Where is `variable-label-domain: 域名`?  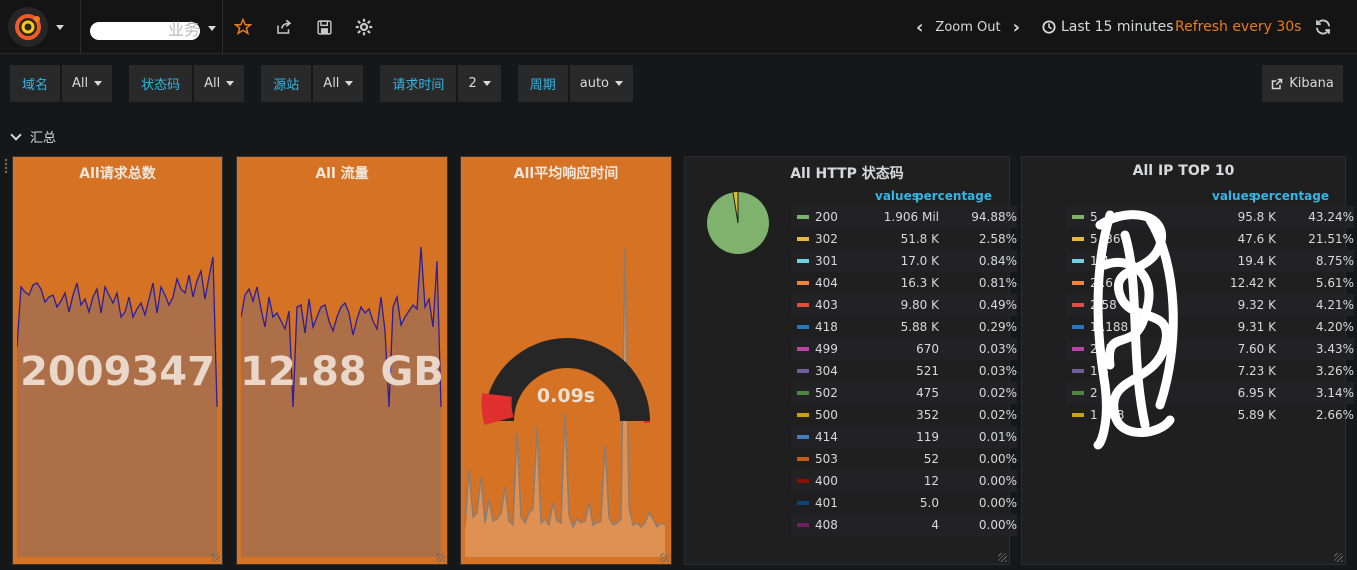 variable-label-domain: 域名 is located at coordinates (35, 83).